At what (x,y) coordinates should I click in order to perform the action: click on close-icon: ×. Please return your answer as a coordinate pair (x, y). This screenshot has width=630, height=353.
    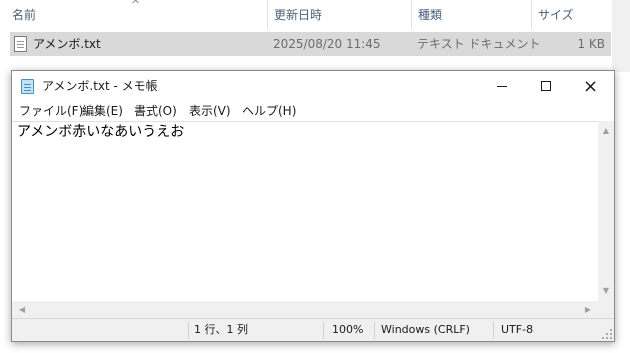
    Looking at the image, I should click on (590, 86).